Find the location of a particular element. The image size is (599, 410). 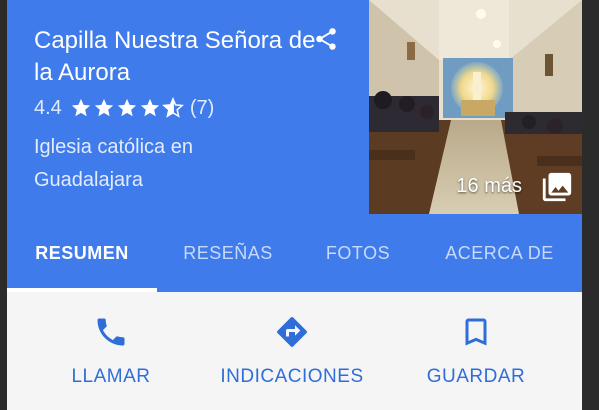

place-category: Iglesia católica en Guadalajara is located at coordinates (113, 163).